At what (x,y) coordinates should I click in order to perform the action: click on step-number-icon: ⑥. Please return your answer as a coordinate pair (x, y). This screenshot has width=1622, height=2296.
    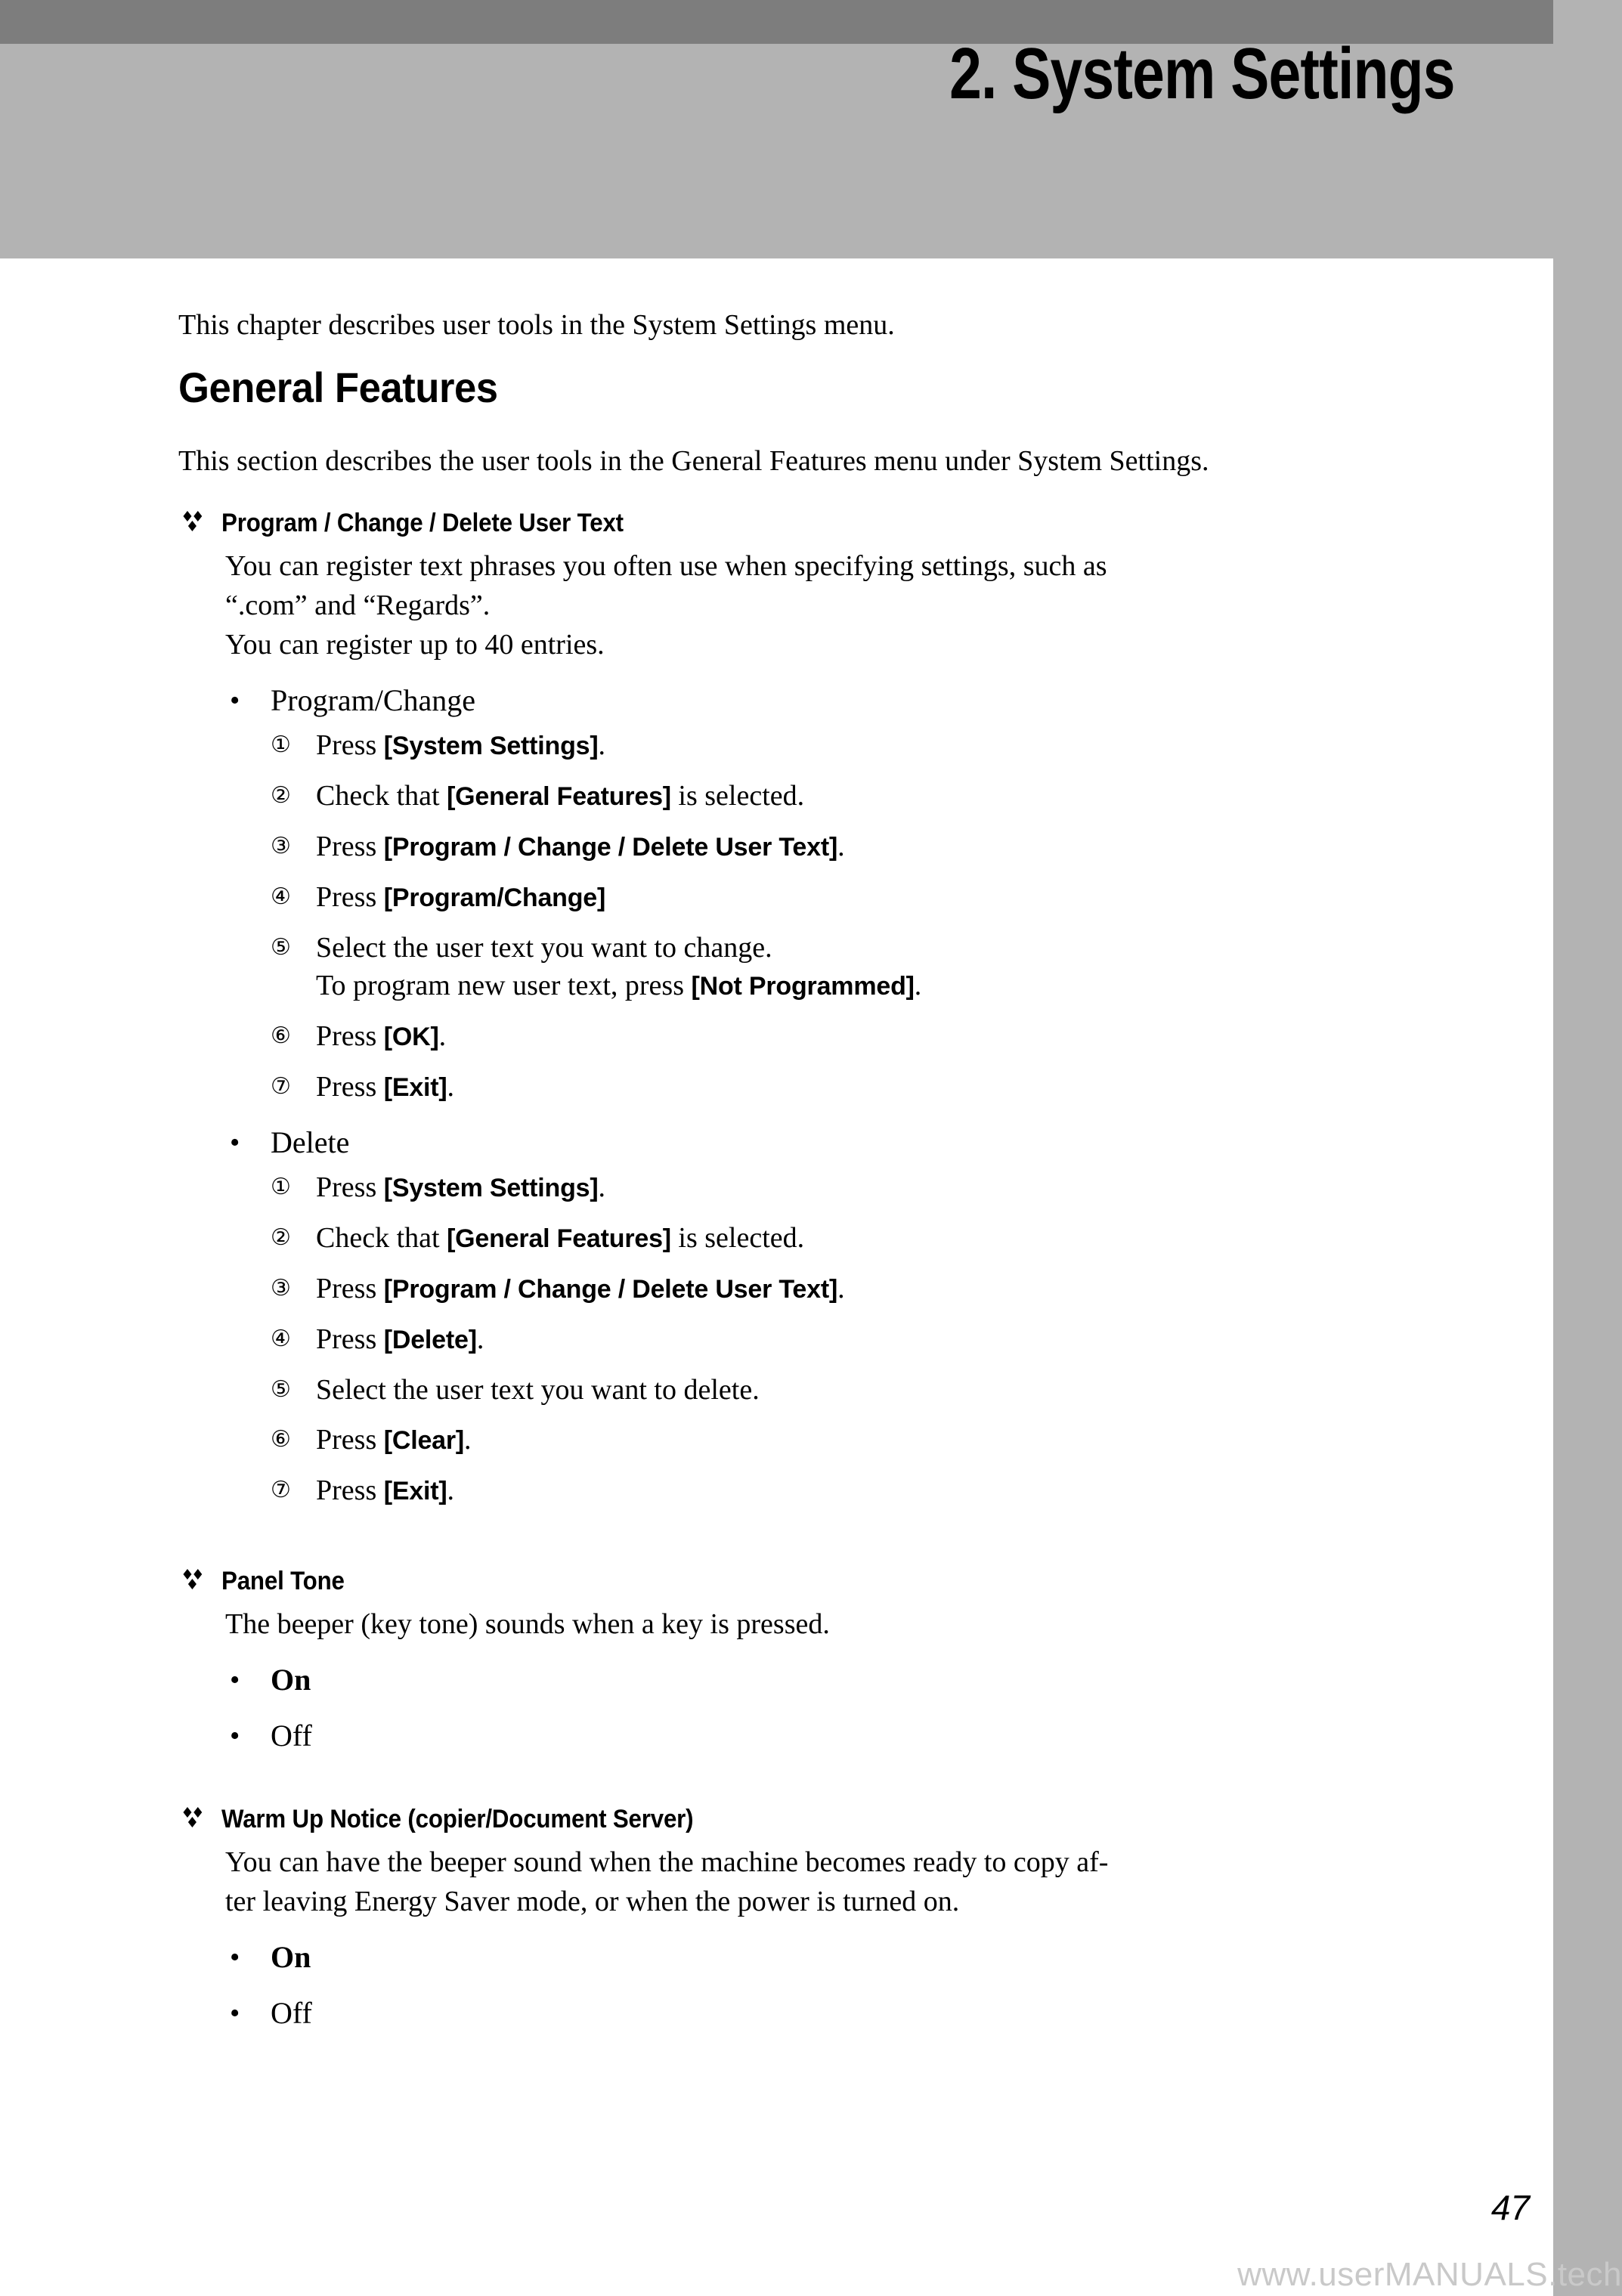
    Looking at the image, I should click on (281, 1439).